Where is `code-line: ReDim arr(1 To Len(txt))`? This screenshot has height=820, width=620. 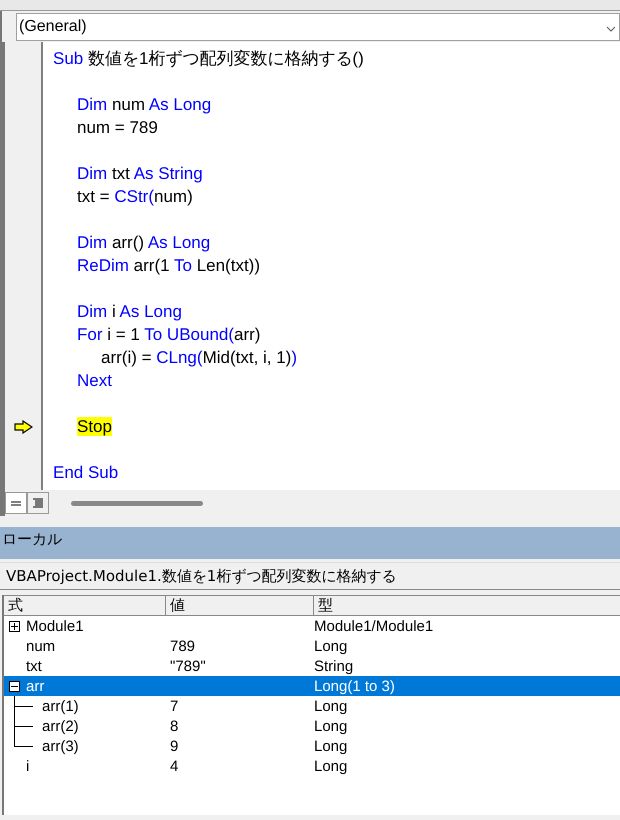
code-line: ReDim arr(1 To Len(txt)) is located at coordinates (168, 265).